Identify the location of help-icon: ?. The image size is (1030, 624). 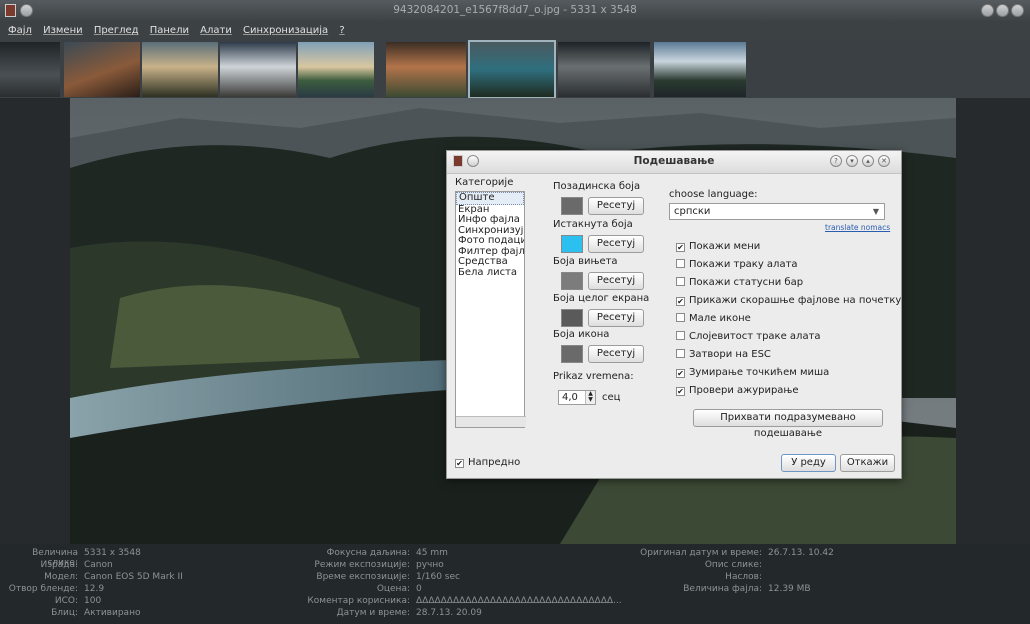
(836, 161).